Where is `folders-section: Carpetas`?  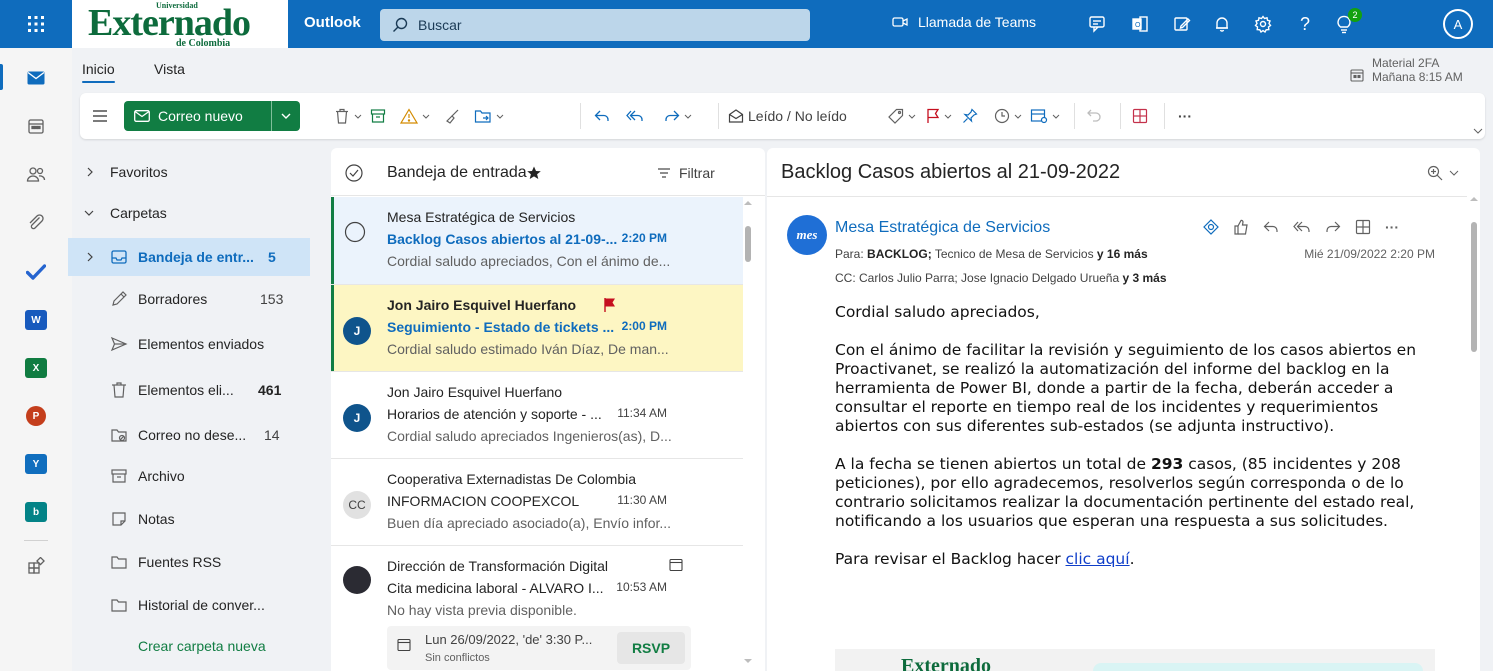
folders-section: Carpetas is located at coordinates (192, 213).